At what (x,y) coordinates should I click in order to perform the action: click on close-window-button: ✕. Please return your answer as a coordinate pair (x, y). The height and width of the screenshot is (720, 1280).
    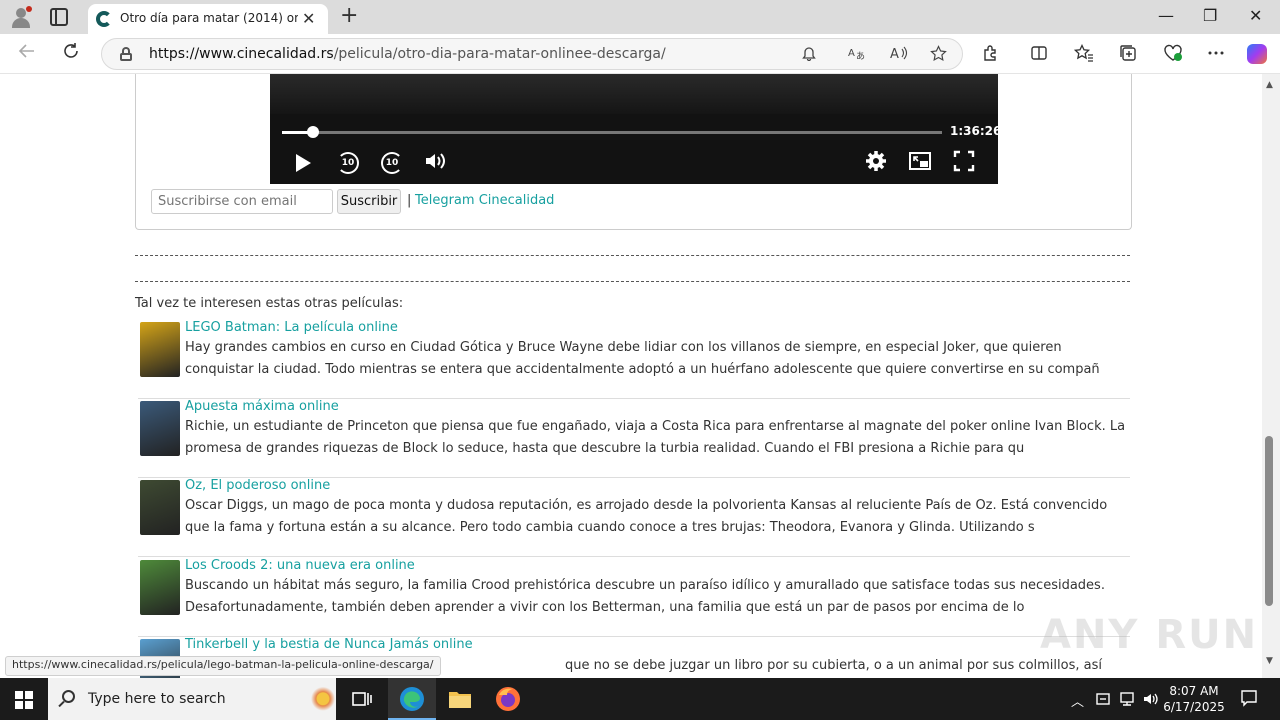
    Looking at the image, I should click on (1255, 15).